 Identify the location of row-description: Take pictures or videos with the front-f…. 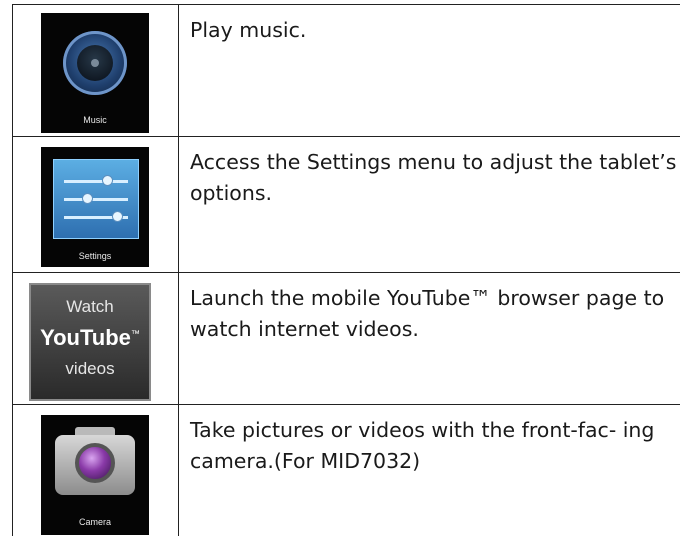
(422, 445).